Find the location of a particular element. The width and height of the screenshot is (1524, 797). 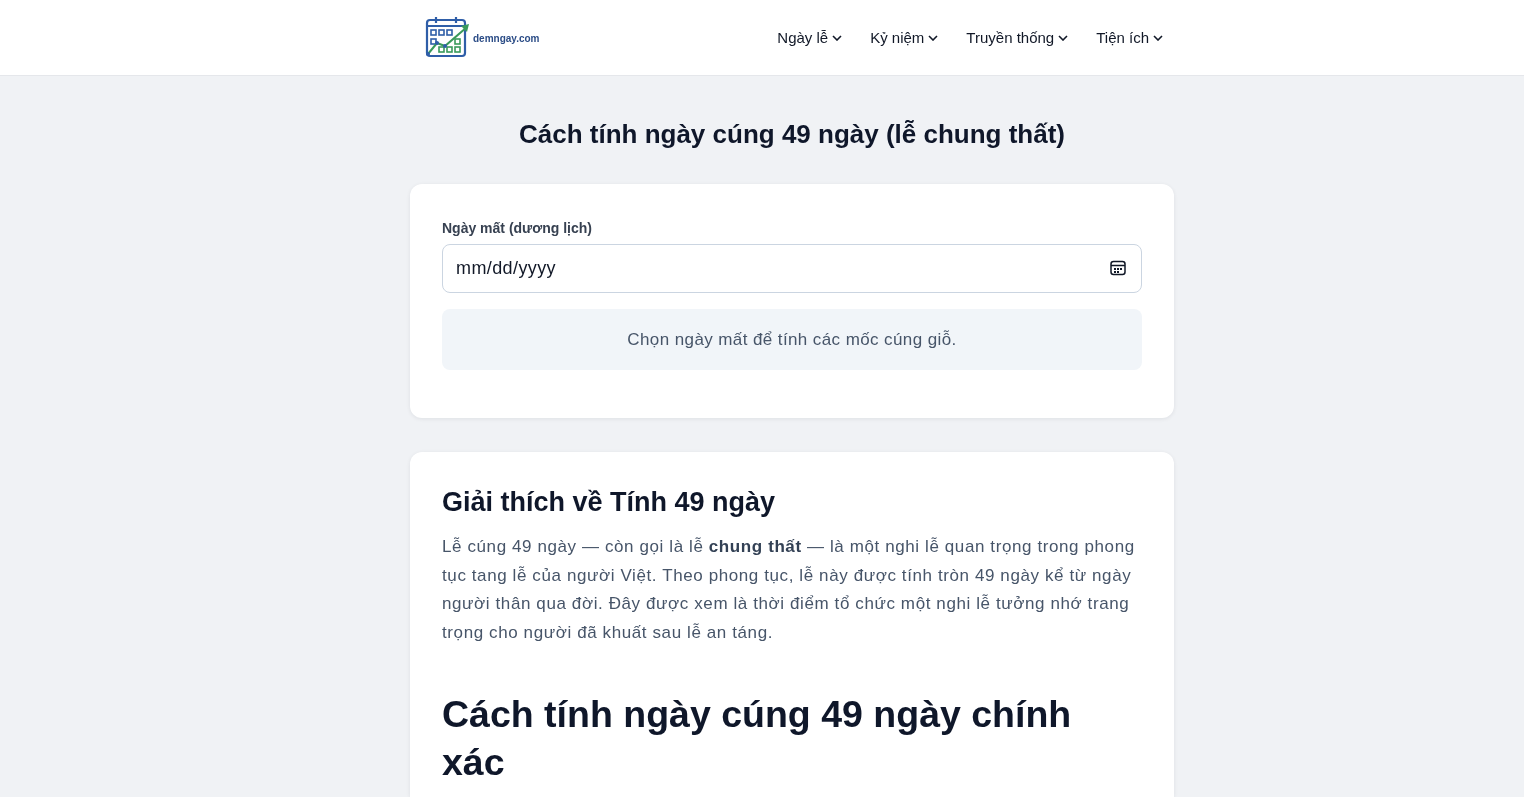

calendar-chart-logo-icon is located at coordinates (448, 37).